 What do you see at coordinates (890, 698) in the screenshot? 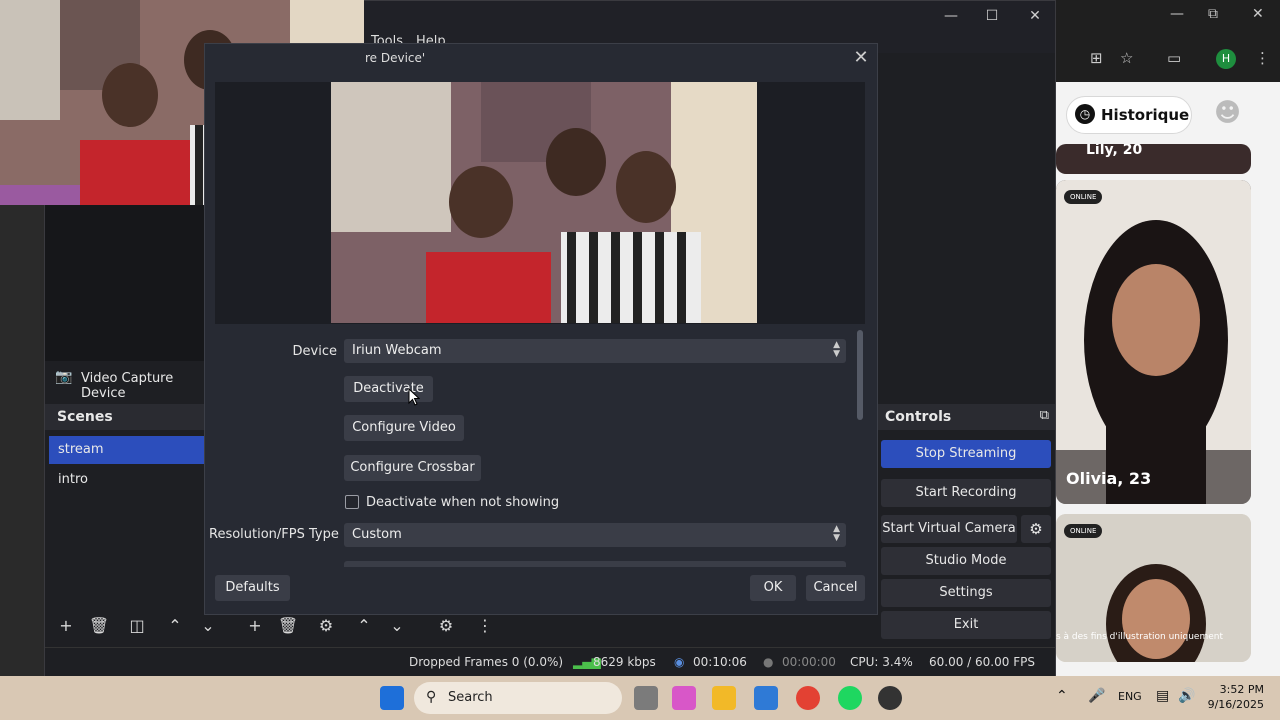
I see `obs-icon` at bounding box center [890, 698].